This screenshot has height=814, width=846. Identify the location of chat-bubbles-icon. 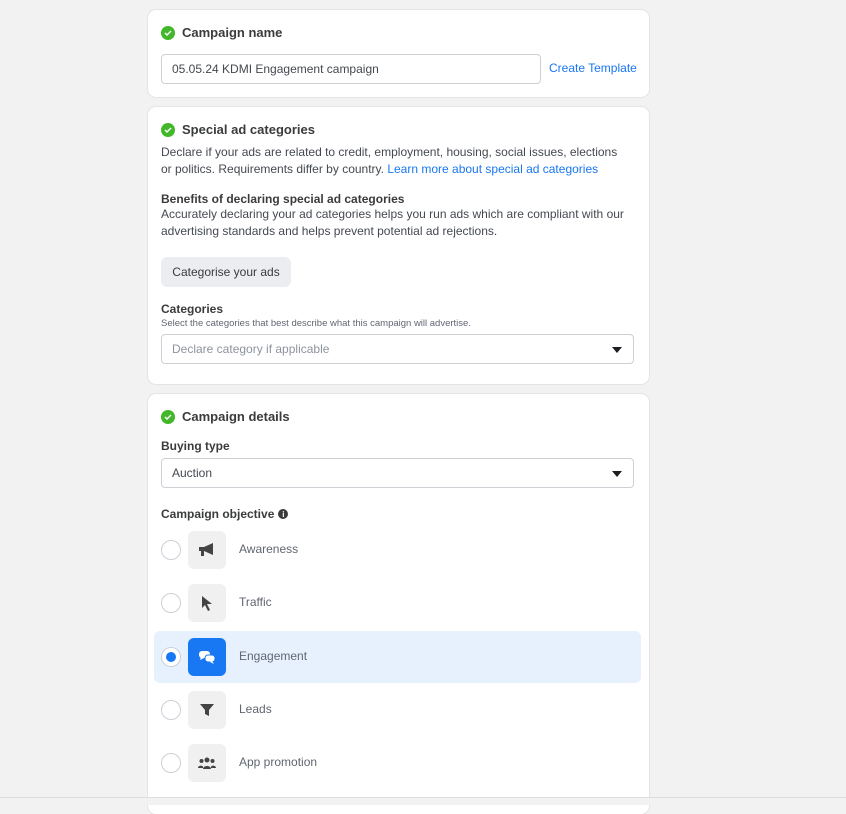
(207, 657).